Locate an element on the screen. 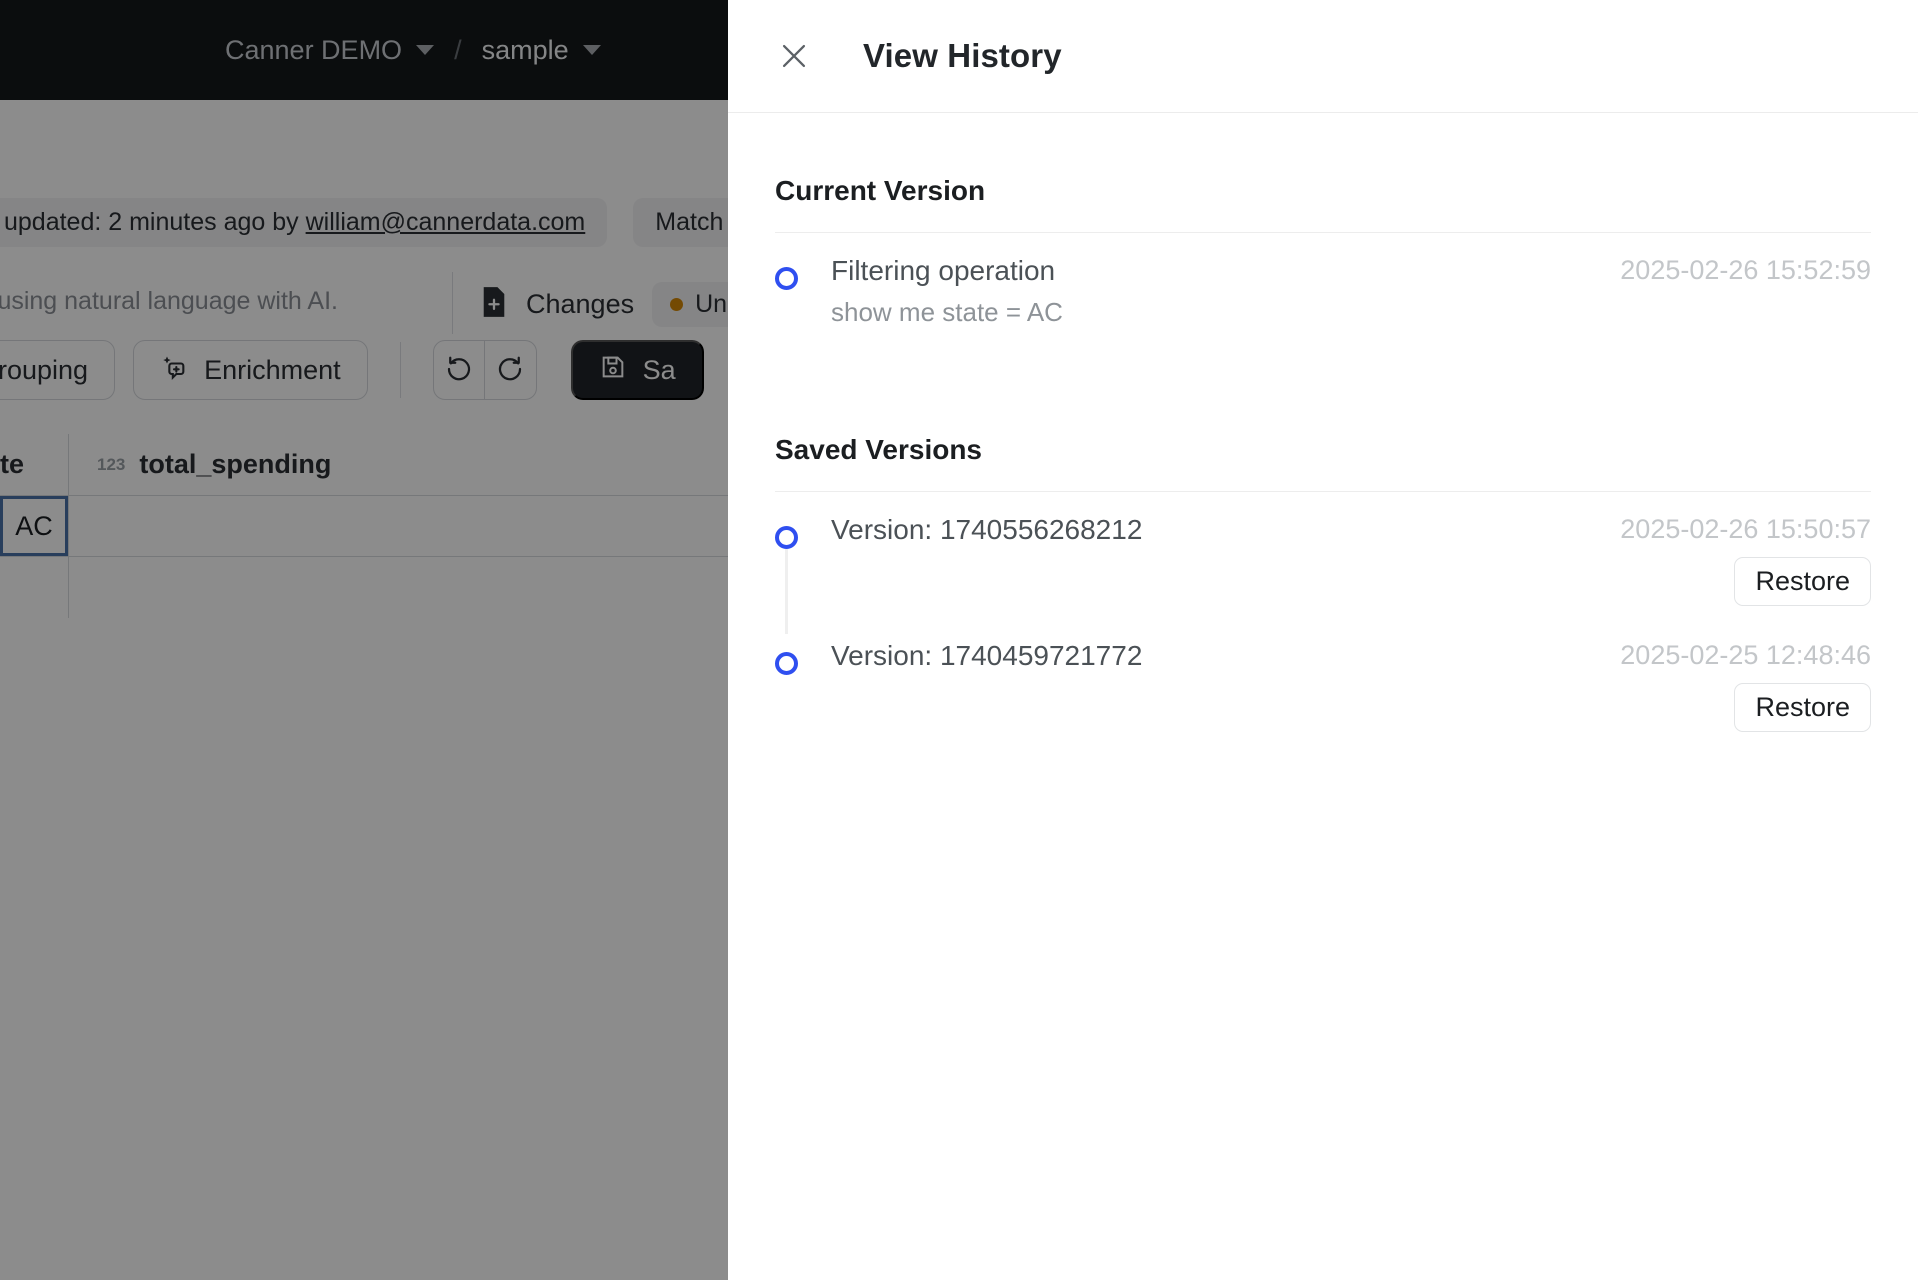 This screenshot has height=1280, width=1918. drawer-header: View History is located at coordinates (1323, 56).